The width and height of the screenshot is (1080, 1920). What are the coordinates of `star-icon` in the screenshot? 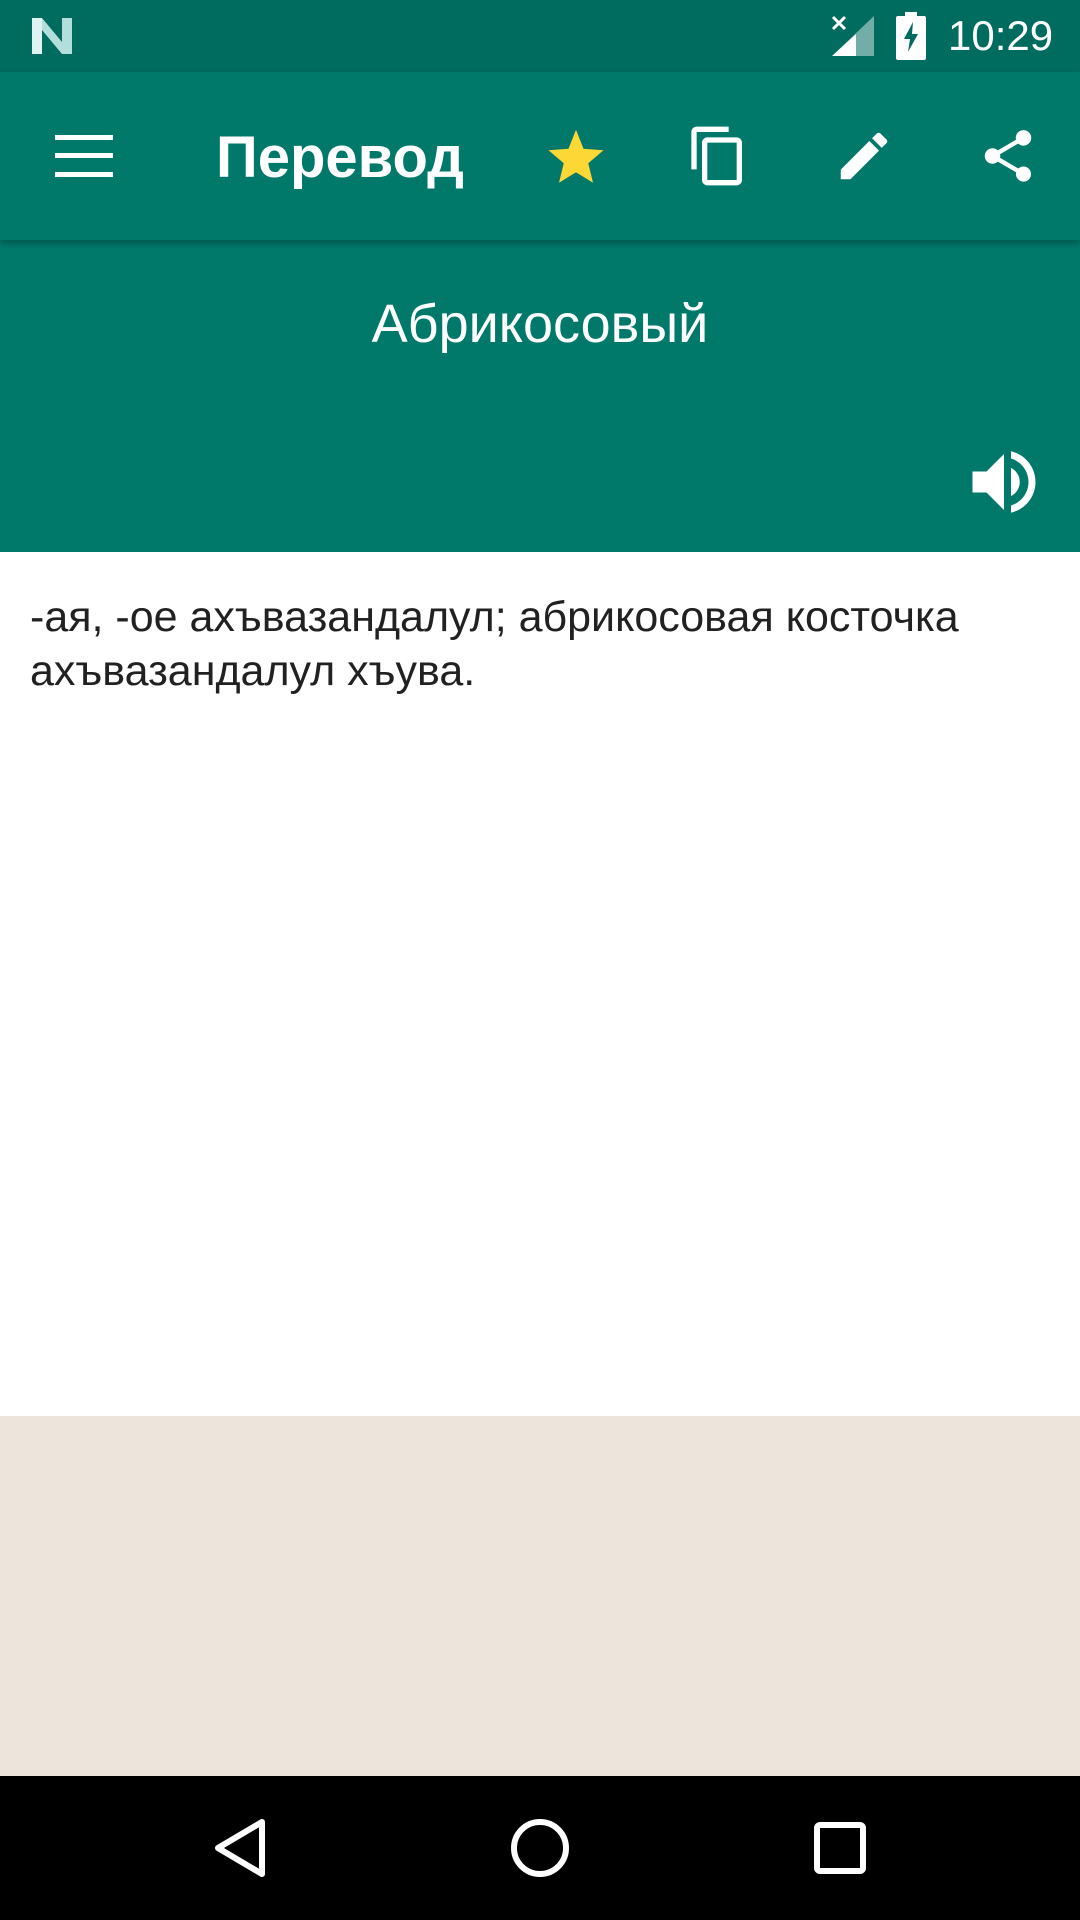 It's located at (576, 156).